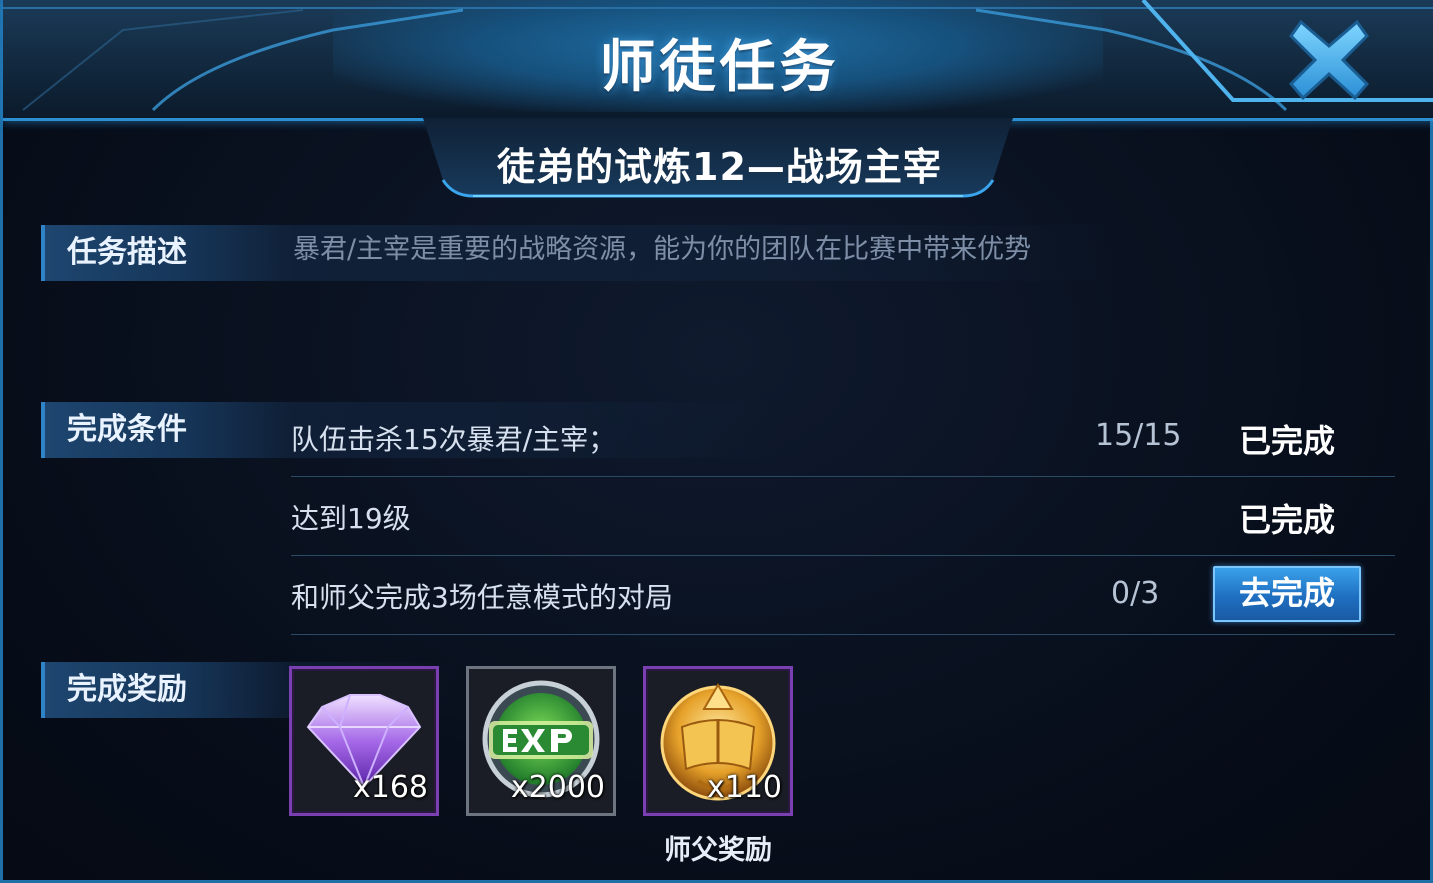 Image resolution: width=1433 pixels, height=883 pixels. What do you see at coordinates (718, 741) in the screenshot?
I see `reward-item-medal: x110` at bounding box center [718, 741].